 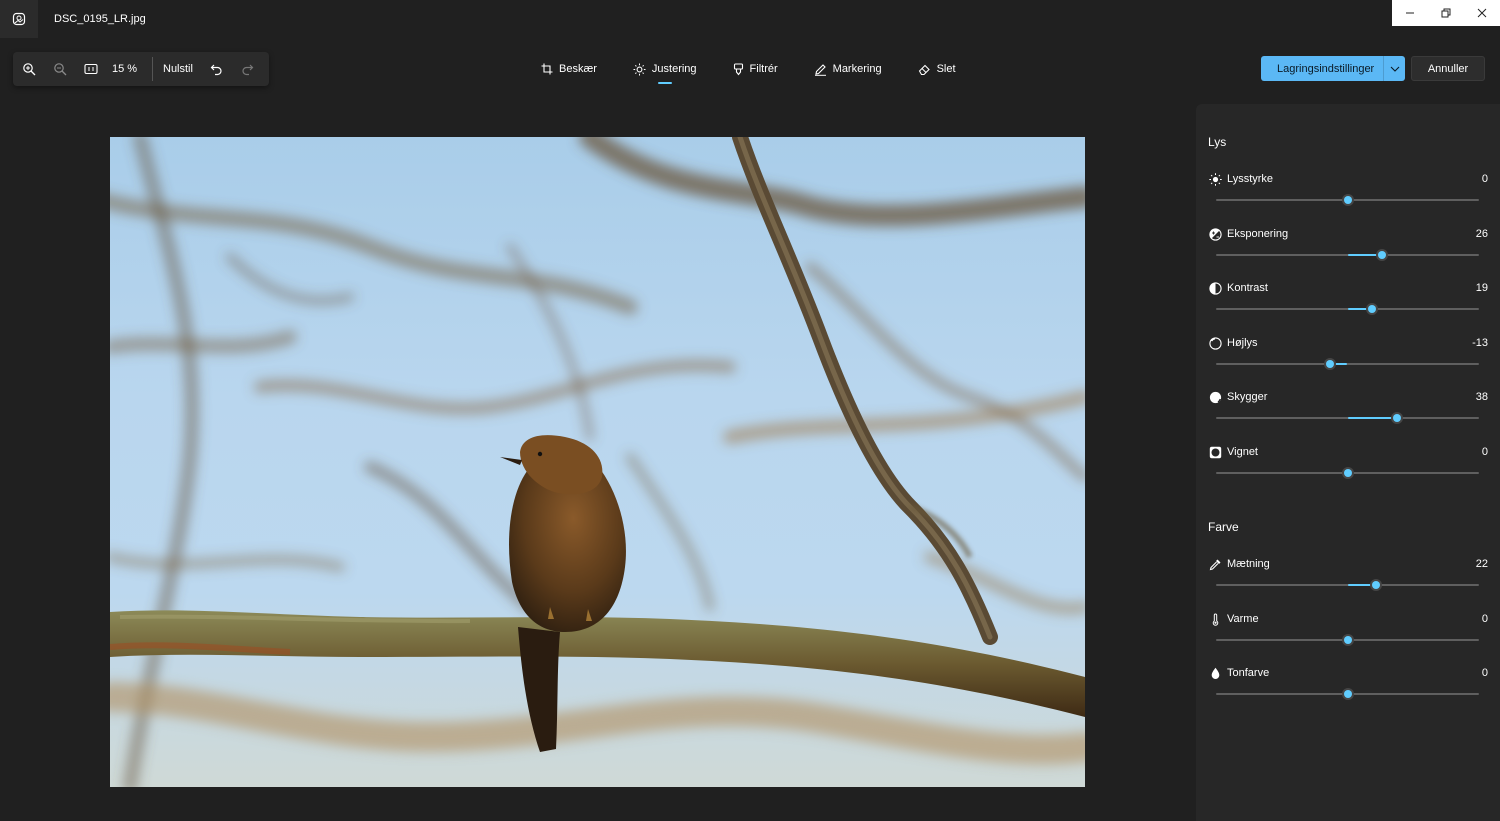 I want to click on adjustment-warmth: Varme 0, so click(x=1348, y=637).